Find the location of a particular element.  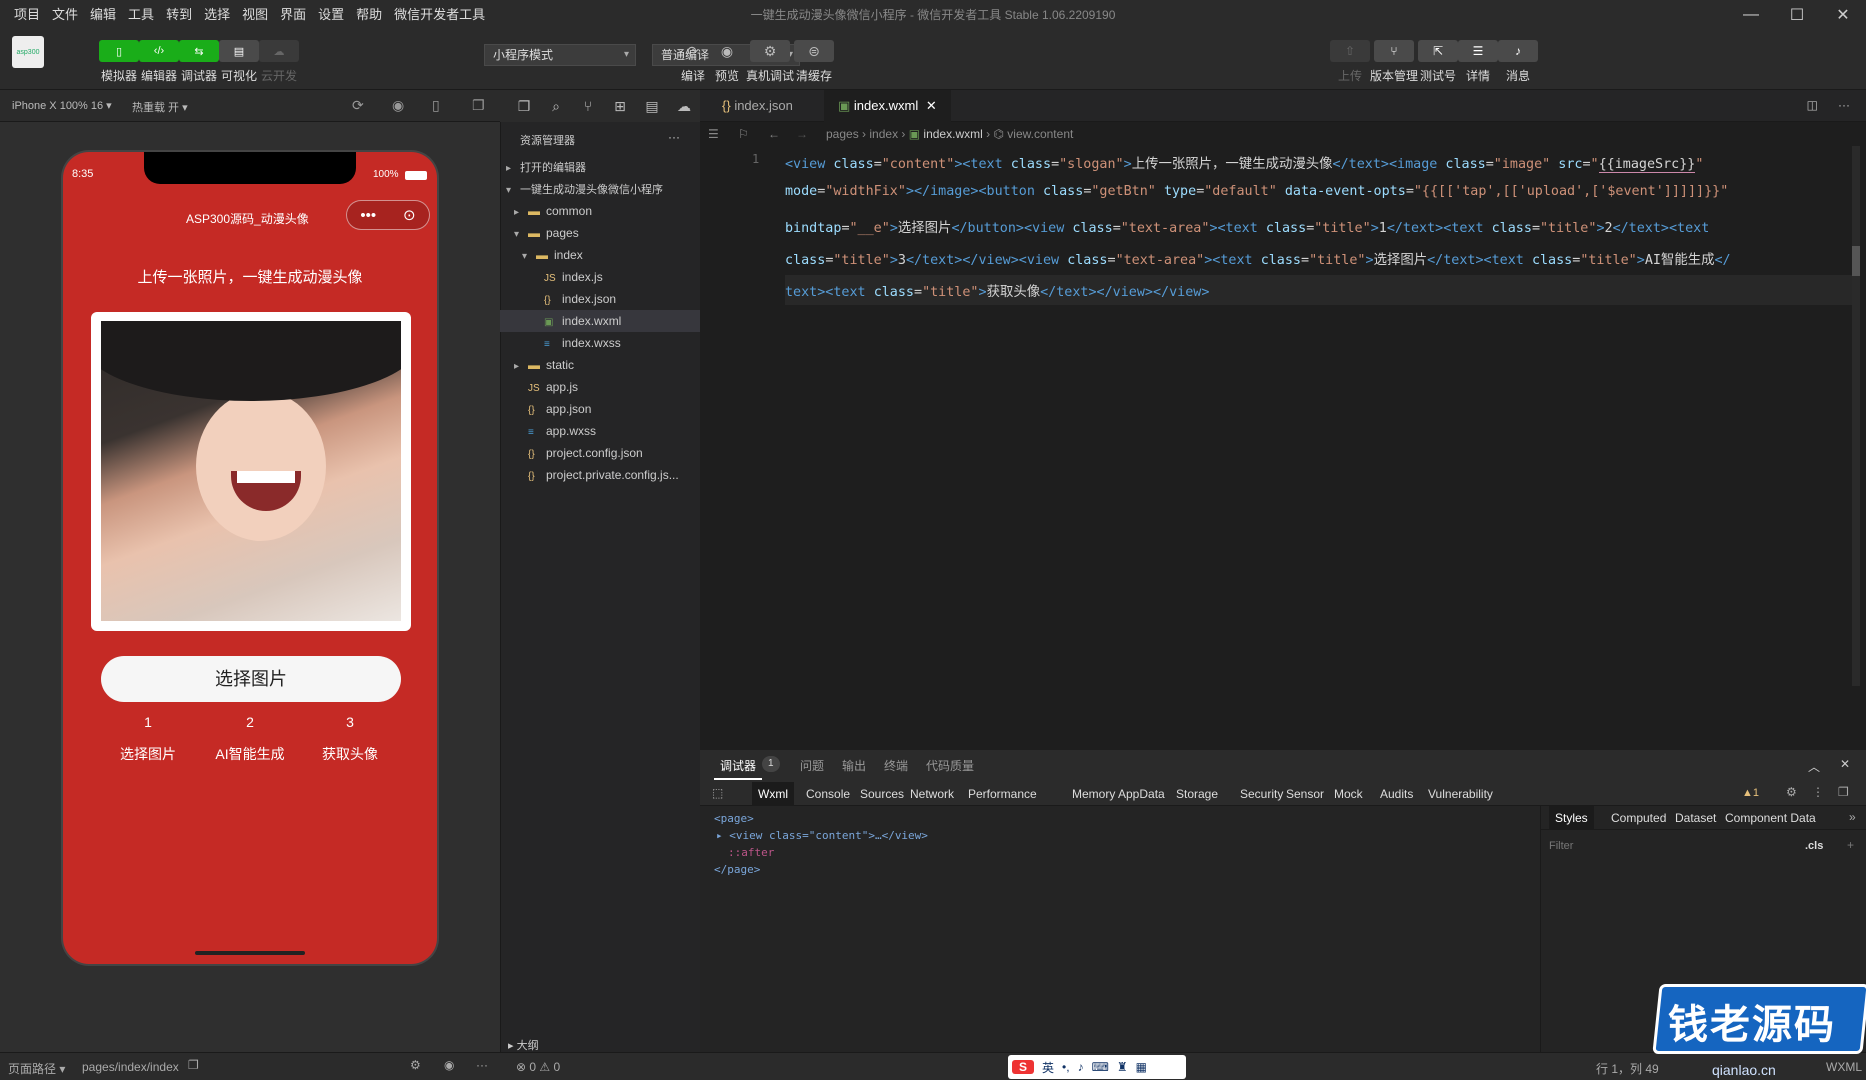

tab-index-wxml: ▣ index.wxml ✕ is located at coordinates (887, 106).